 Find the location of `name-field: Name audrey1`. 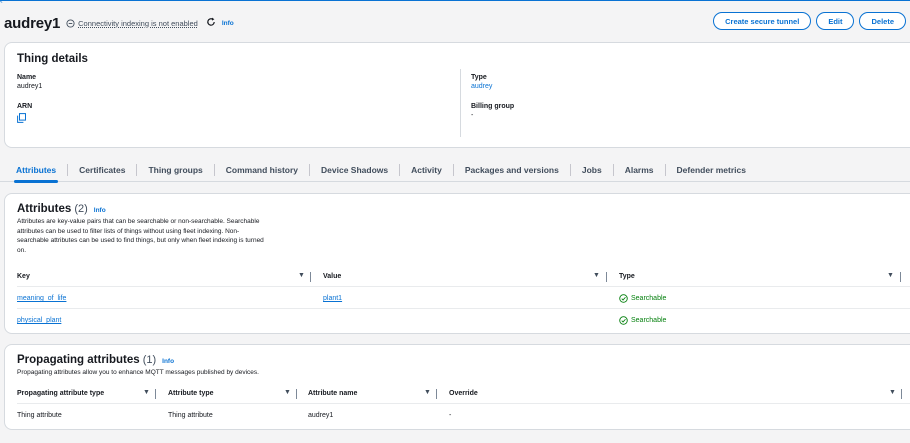

name-field: Name audrey1 is located at coordinates (29, 82).